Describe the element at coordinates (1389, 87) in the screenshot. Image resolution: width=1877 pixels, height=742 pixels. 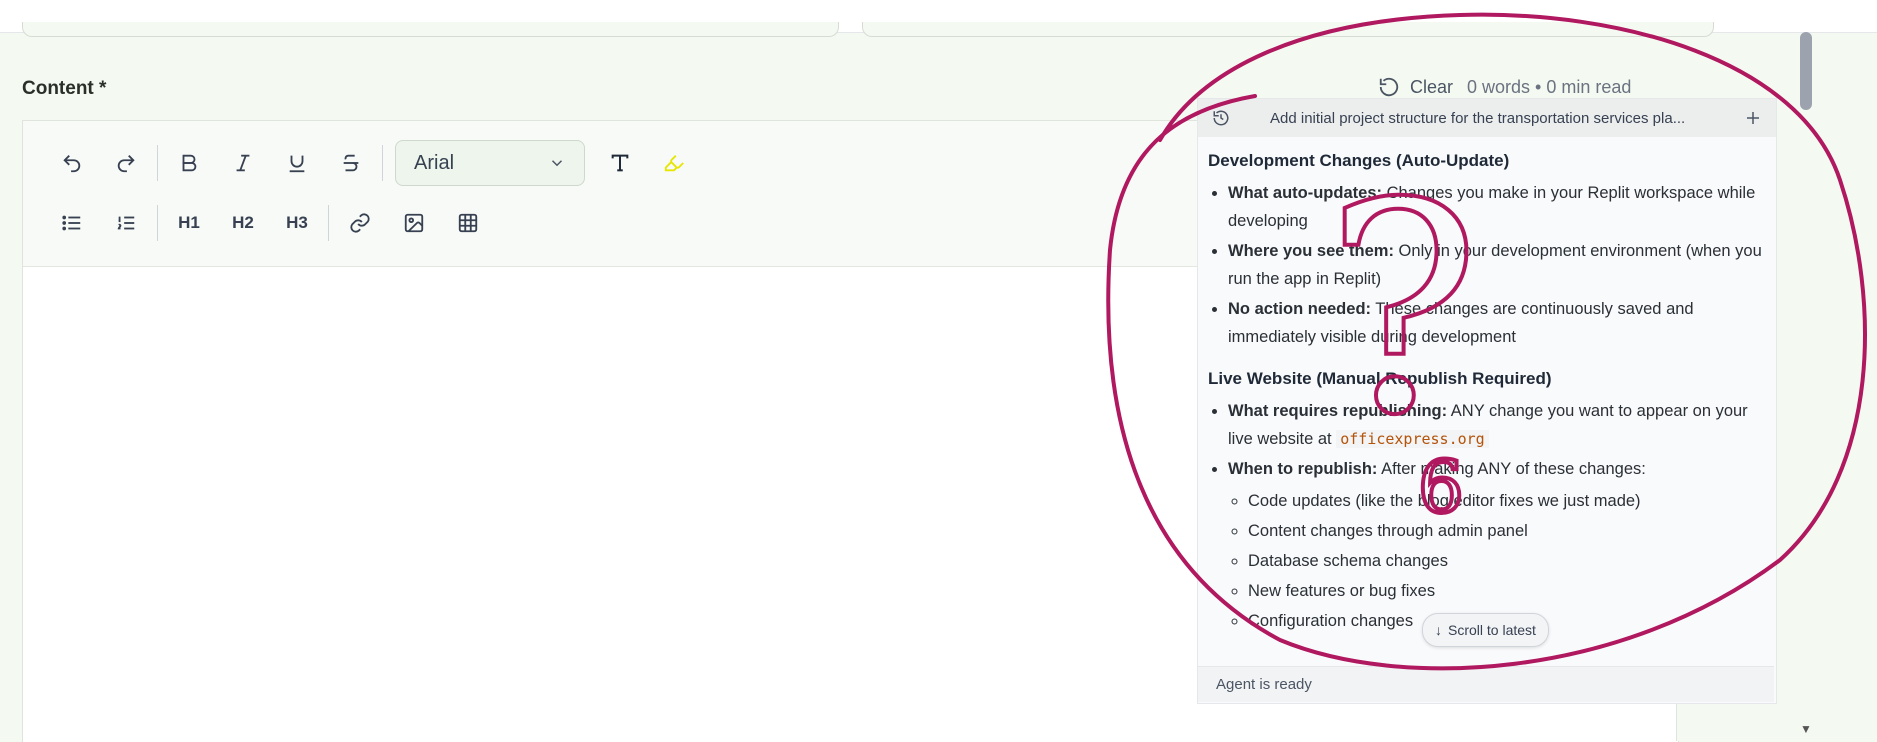
I see `undo-history-icon` at that location.